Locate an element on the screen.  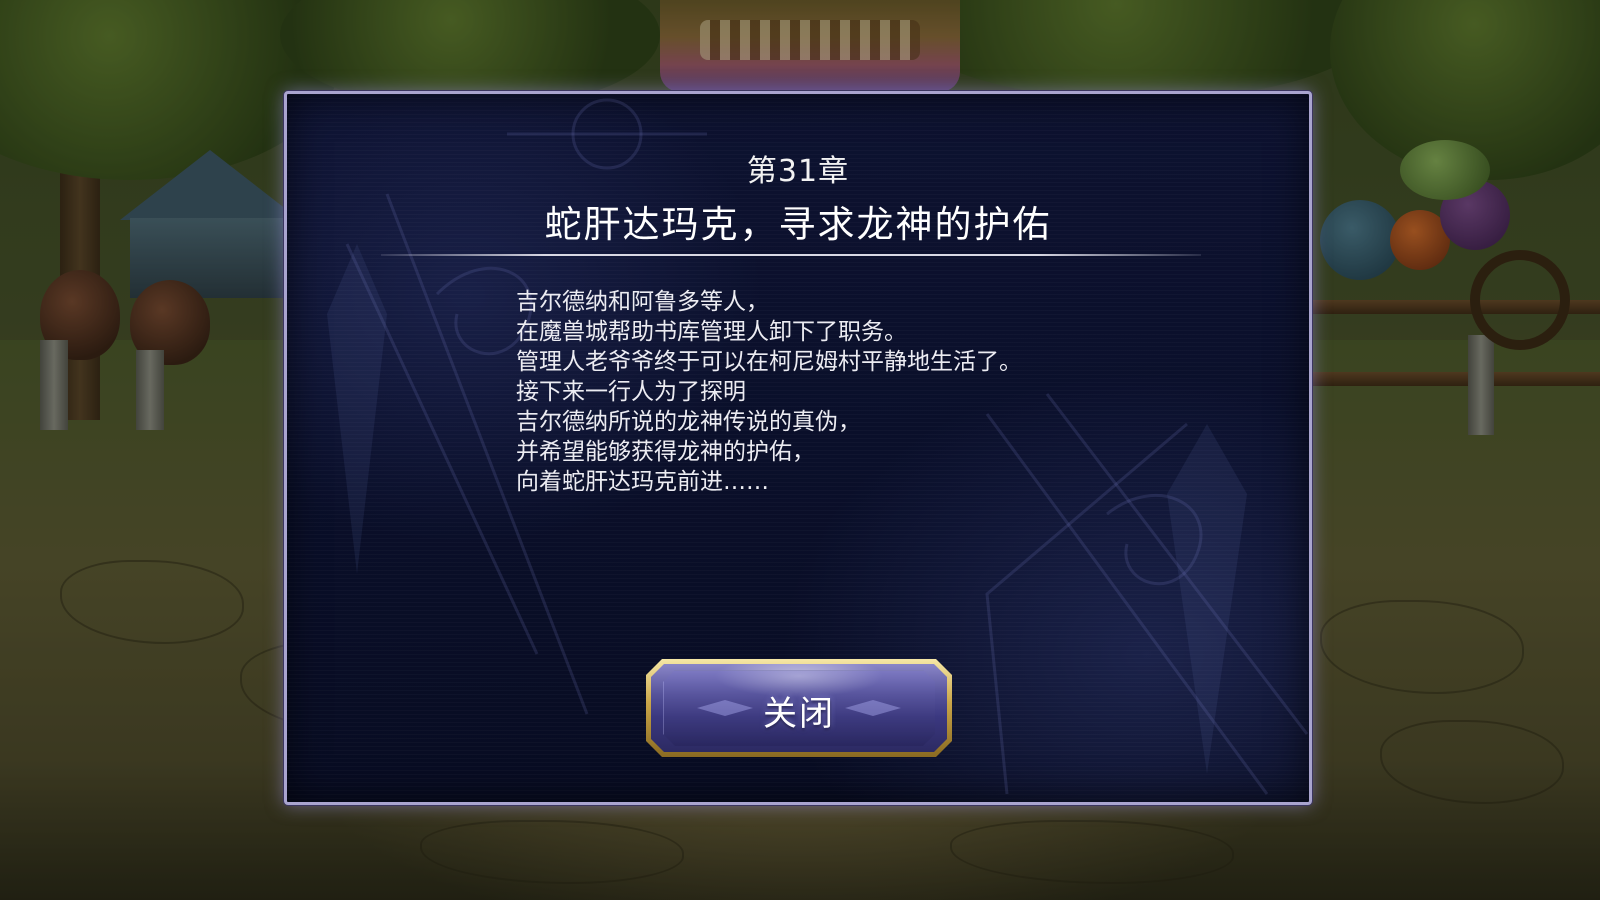
title-divider is located at coordinates (791, 255).